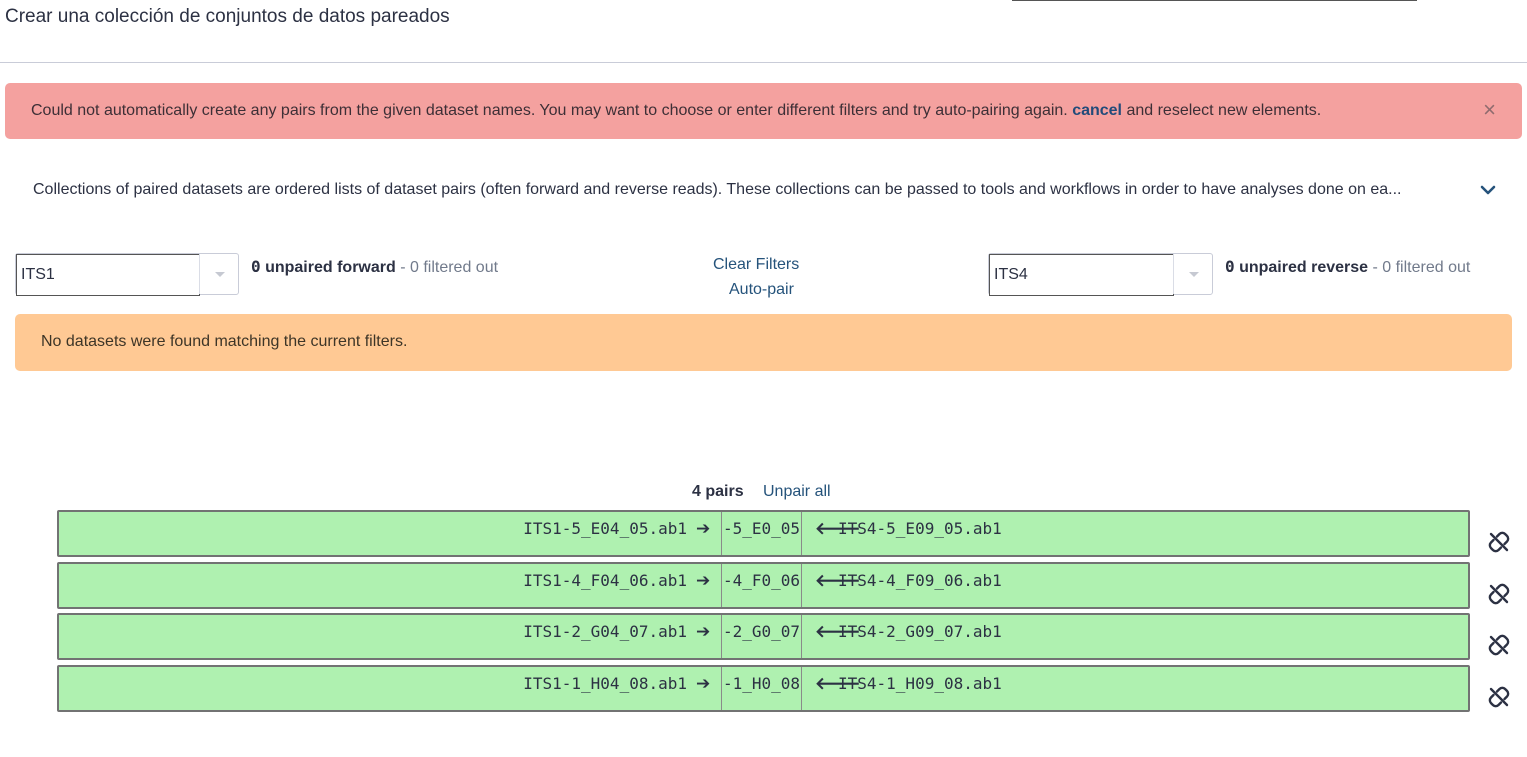 This screenshot has height=757, width=1527. What do you see at coordinates (605, 683) in the screenshot?
I see `forward-dataset-name: ITS1-1_H04_08.ab1` at bounding box center [605, 683].